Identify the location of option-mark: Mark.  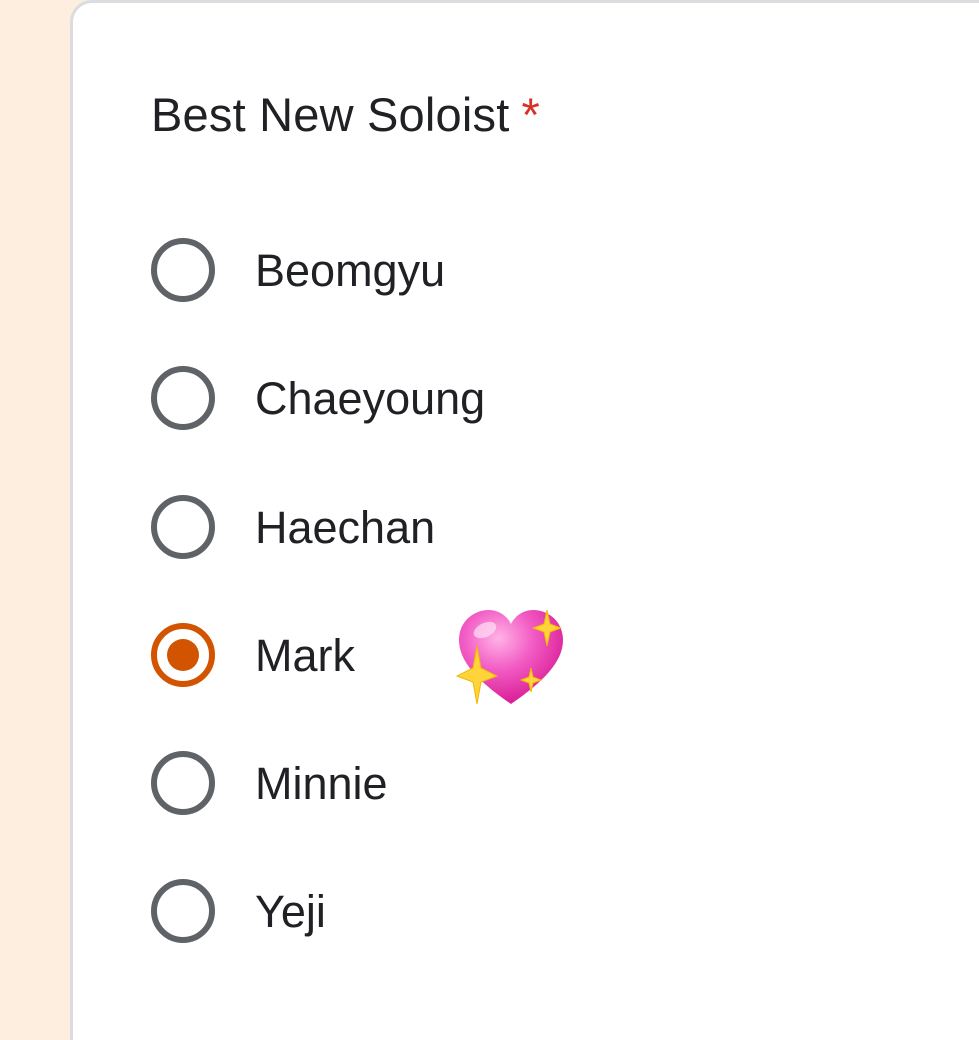
(501, 657).